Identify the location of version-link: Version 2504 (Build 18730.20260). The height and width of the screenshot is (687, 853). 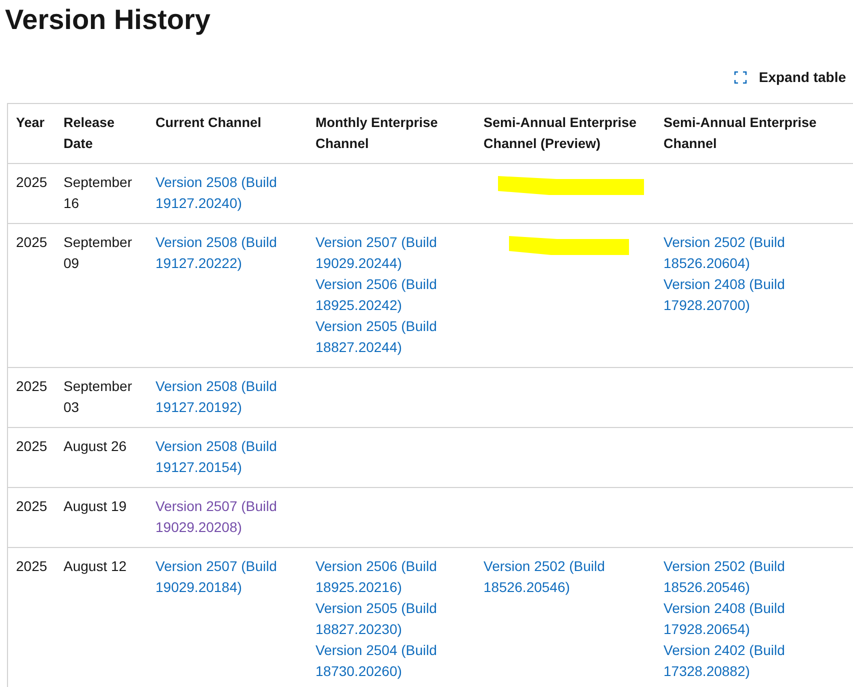
(392, 661).